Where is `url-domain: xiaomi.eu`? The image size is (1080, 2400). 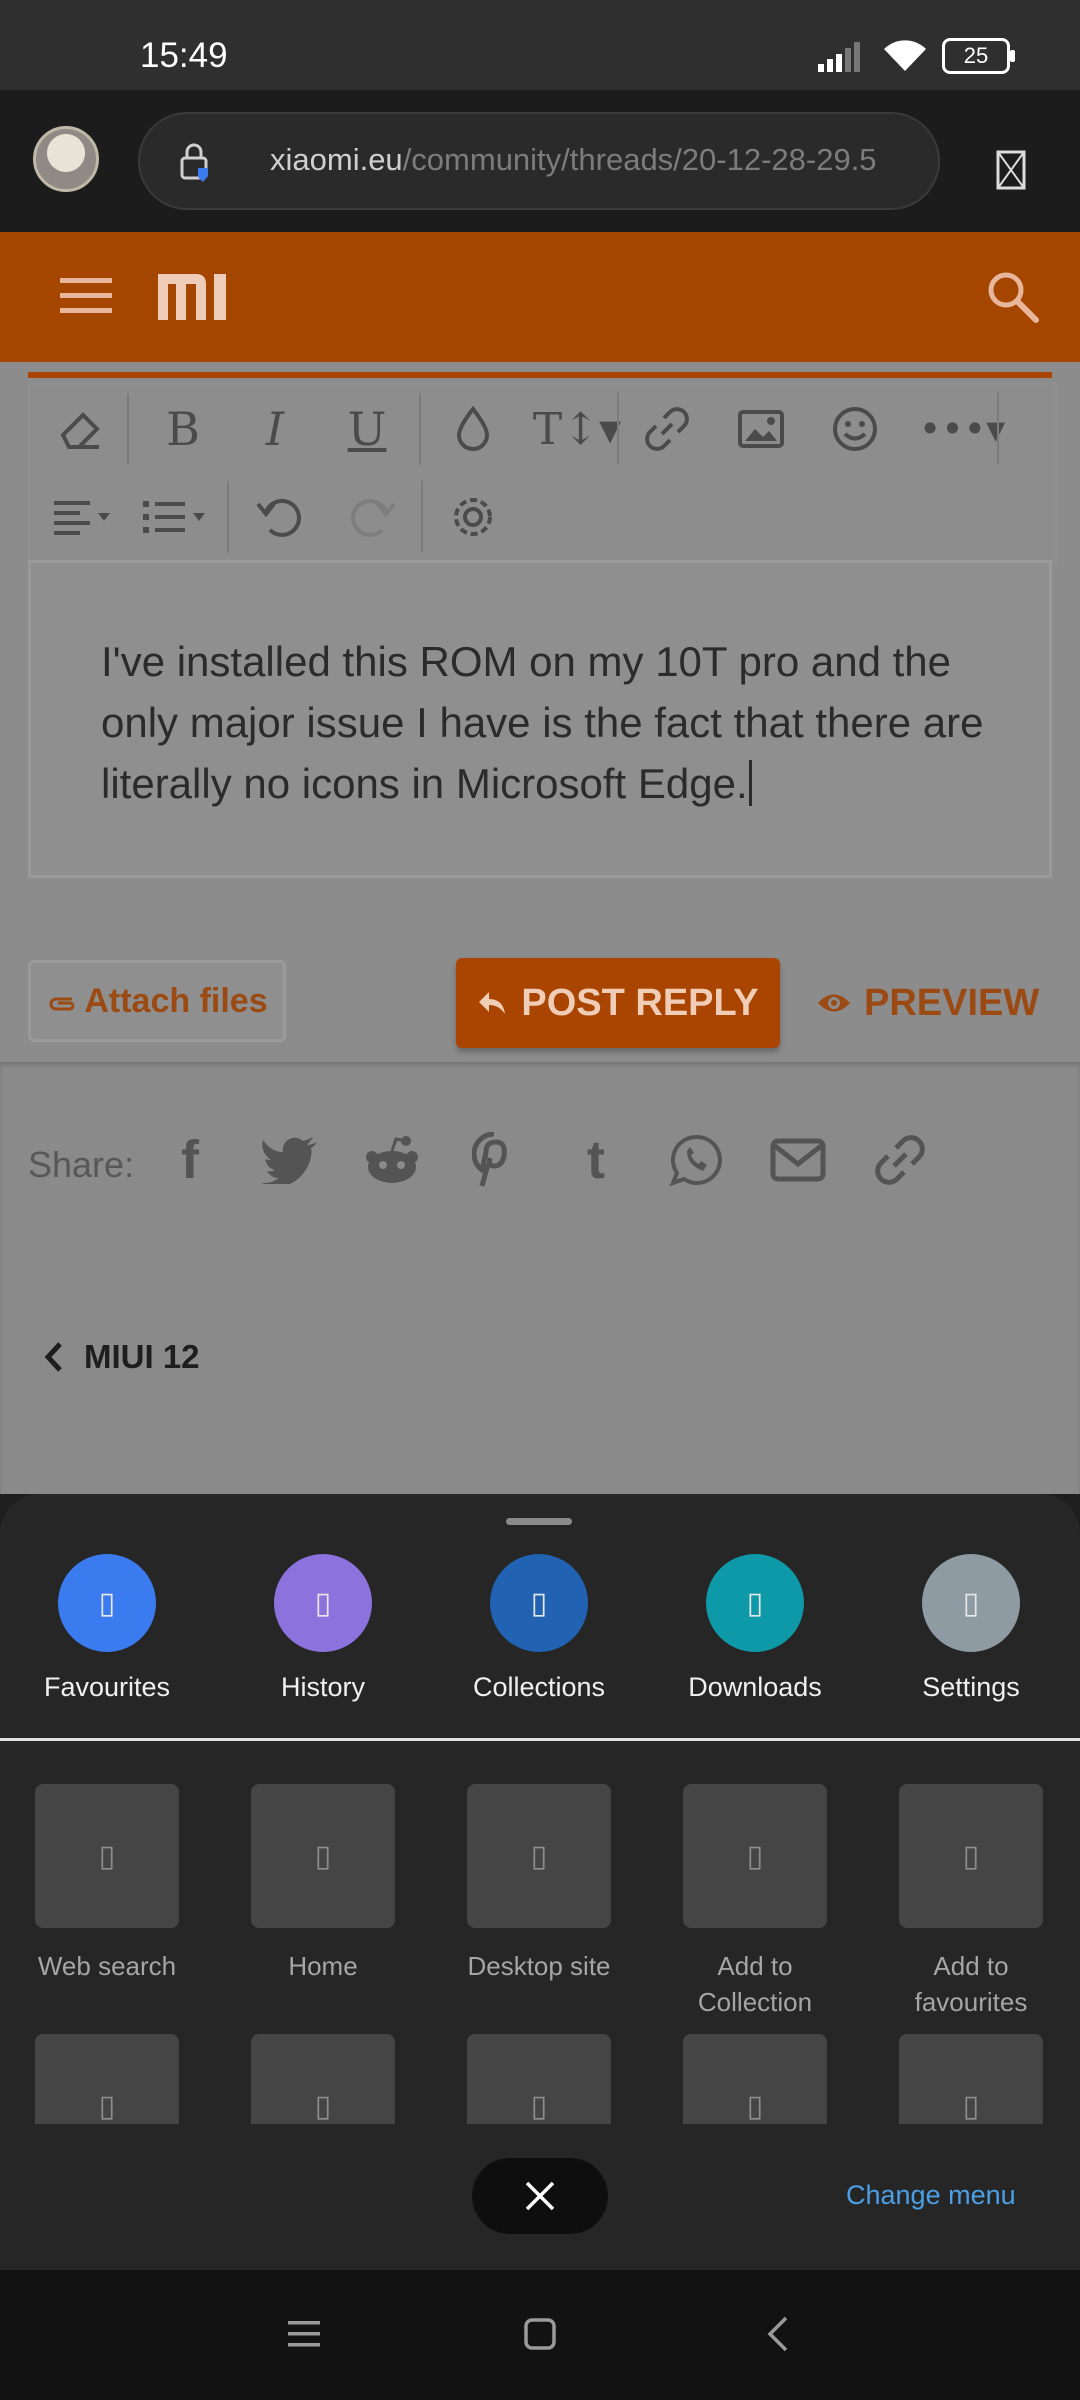 url-domain: xiaomi.eu is located at coordinates (336, 159).